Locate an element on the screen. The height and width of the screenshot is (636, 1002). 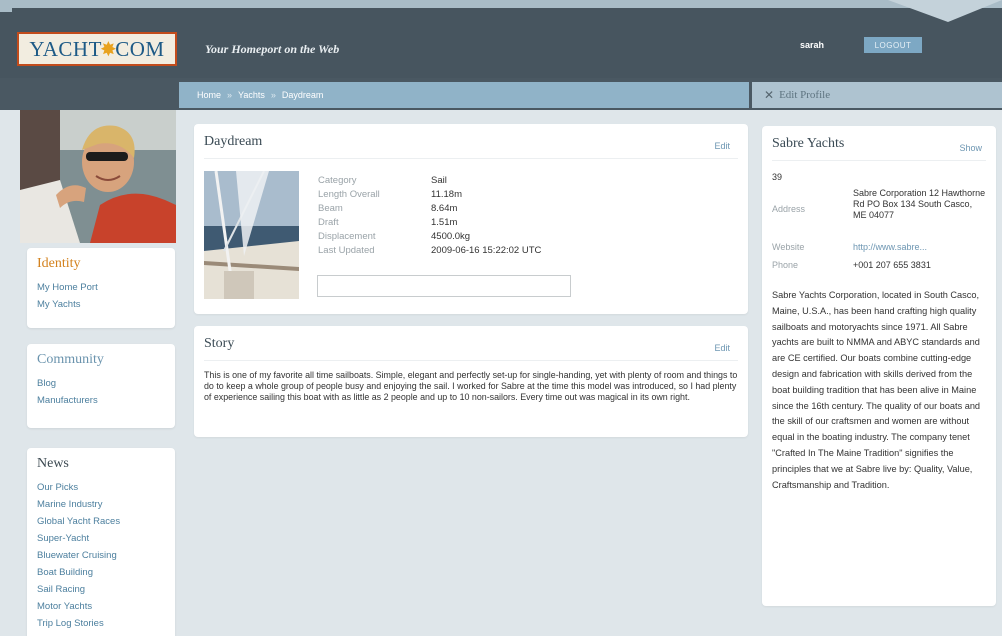
header-top-edge is located at coordinates (507, 10).